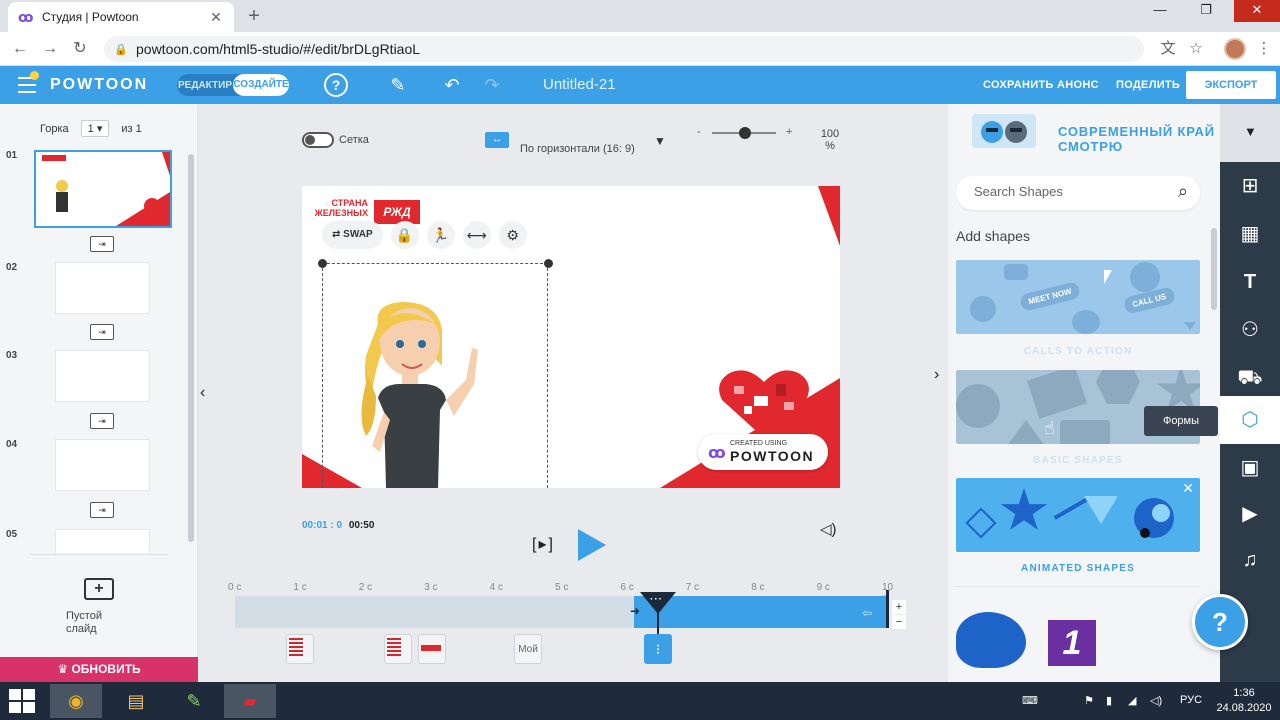 This screenshot has width=1280, height=720. What do you see at coordinates (1156, 700) in the screenshot?
I see `volume-tray-icon: ◁)` at bounding box center [1156, 700].